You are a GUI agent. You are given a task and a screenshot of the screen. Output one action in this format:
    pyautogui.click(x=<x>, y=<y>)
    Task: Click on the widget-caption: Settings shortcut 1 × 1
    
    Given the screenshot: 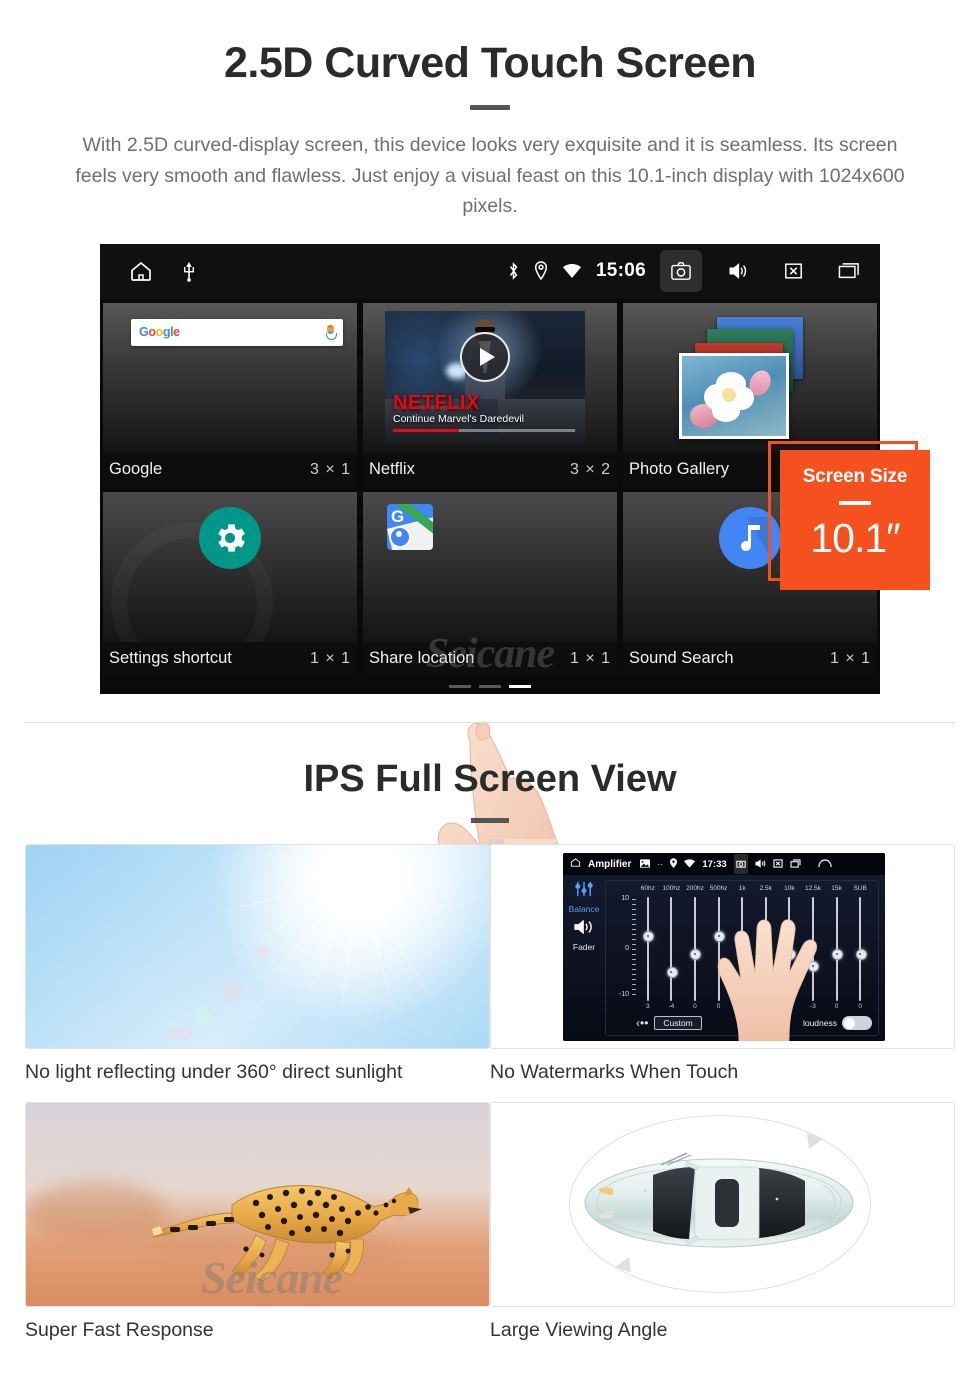 What is the action you would take?
    pyautogui.click(x=230, y=658)
    